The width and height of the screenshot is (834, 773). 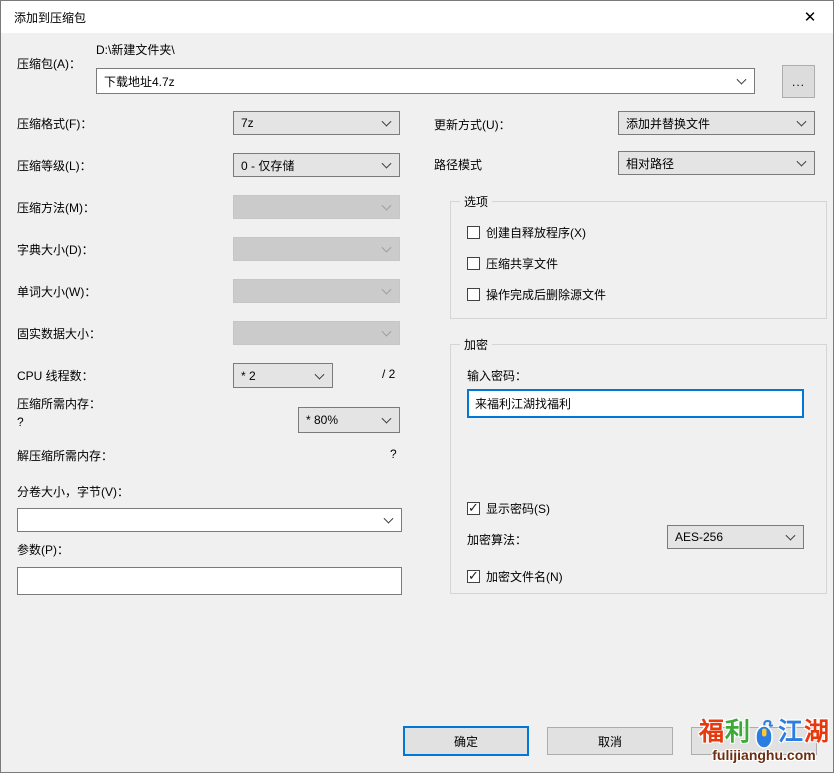 What do you see at coordinates (209, 520) in the screenshot?
I see `volume-size-combobox` at bounding box center [209, 520].